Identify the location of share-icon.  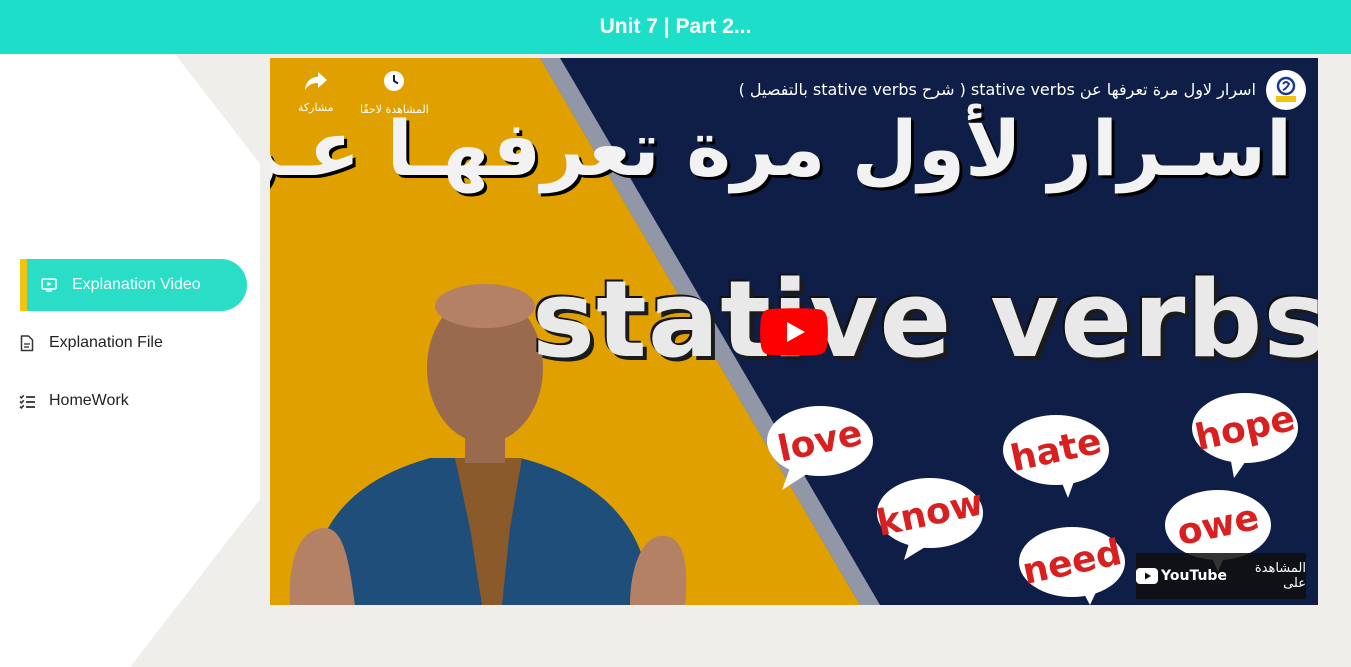
(316, 82).